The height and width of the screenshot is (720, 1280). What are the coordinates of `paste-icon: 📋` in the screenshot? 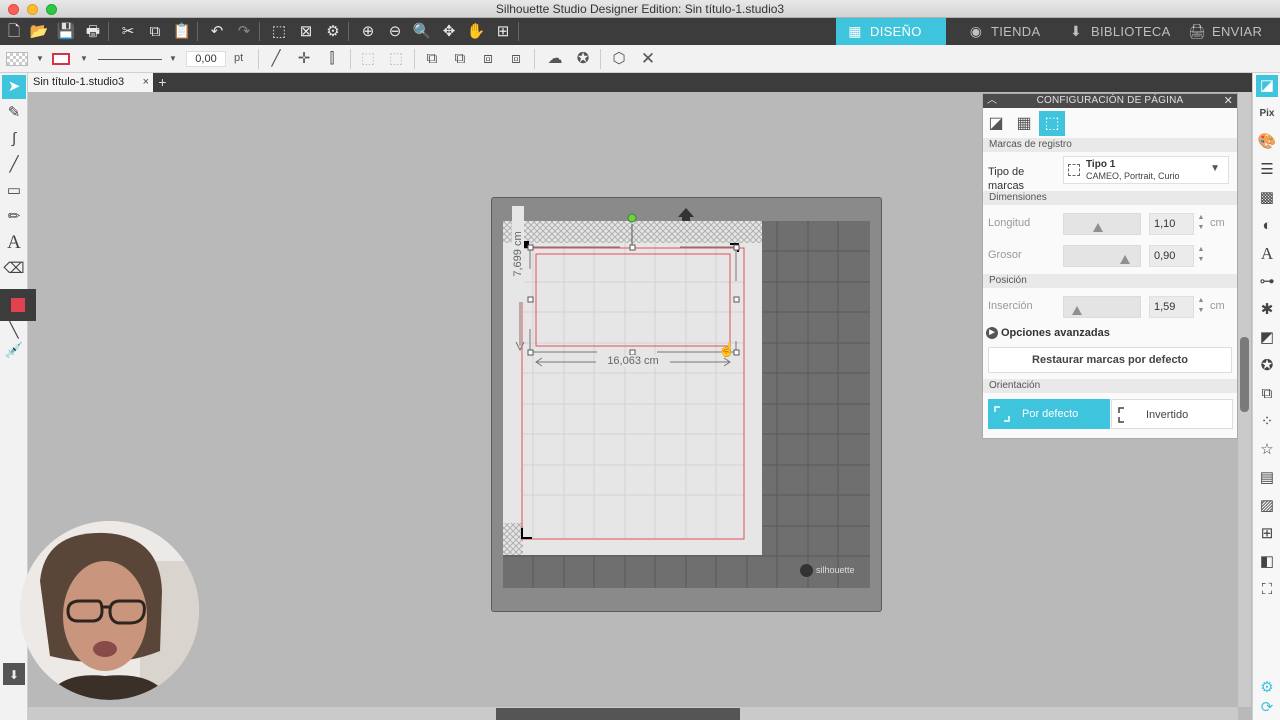 It's located at (182, 32).